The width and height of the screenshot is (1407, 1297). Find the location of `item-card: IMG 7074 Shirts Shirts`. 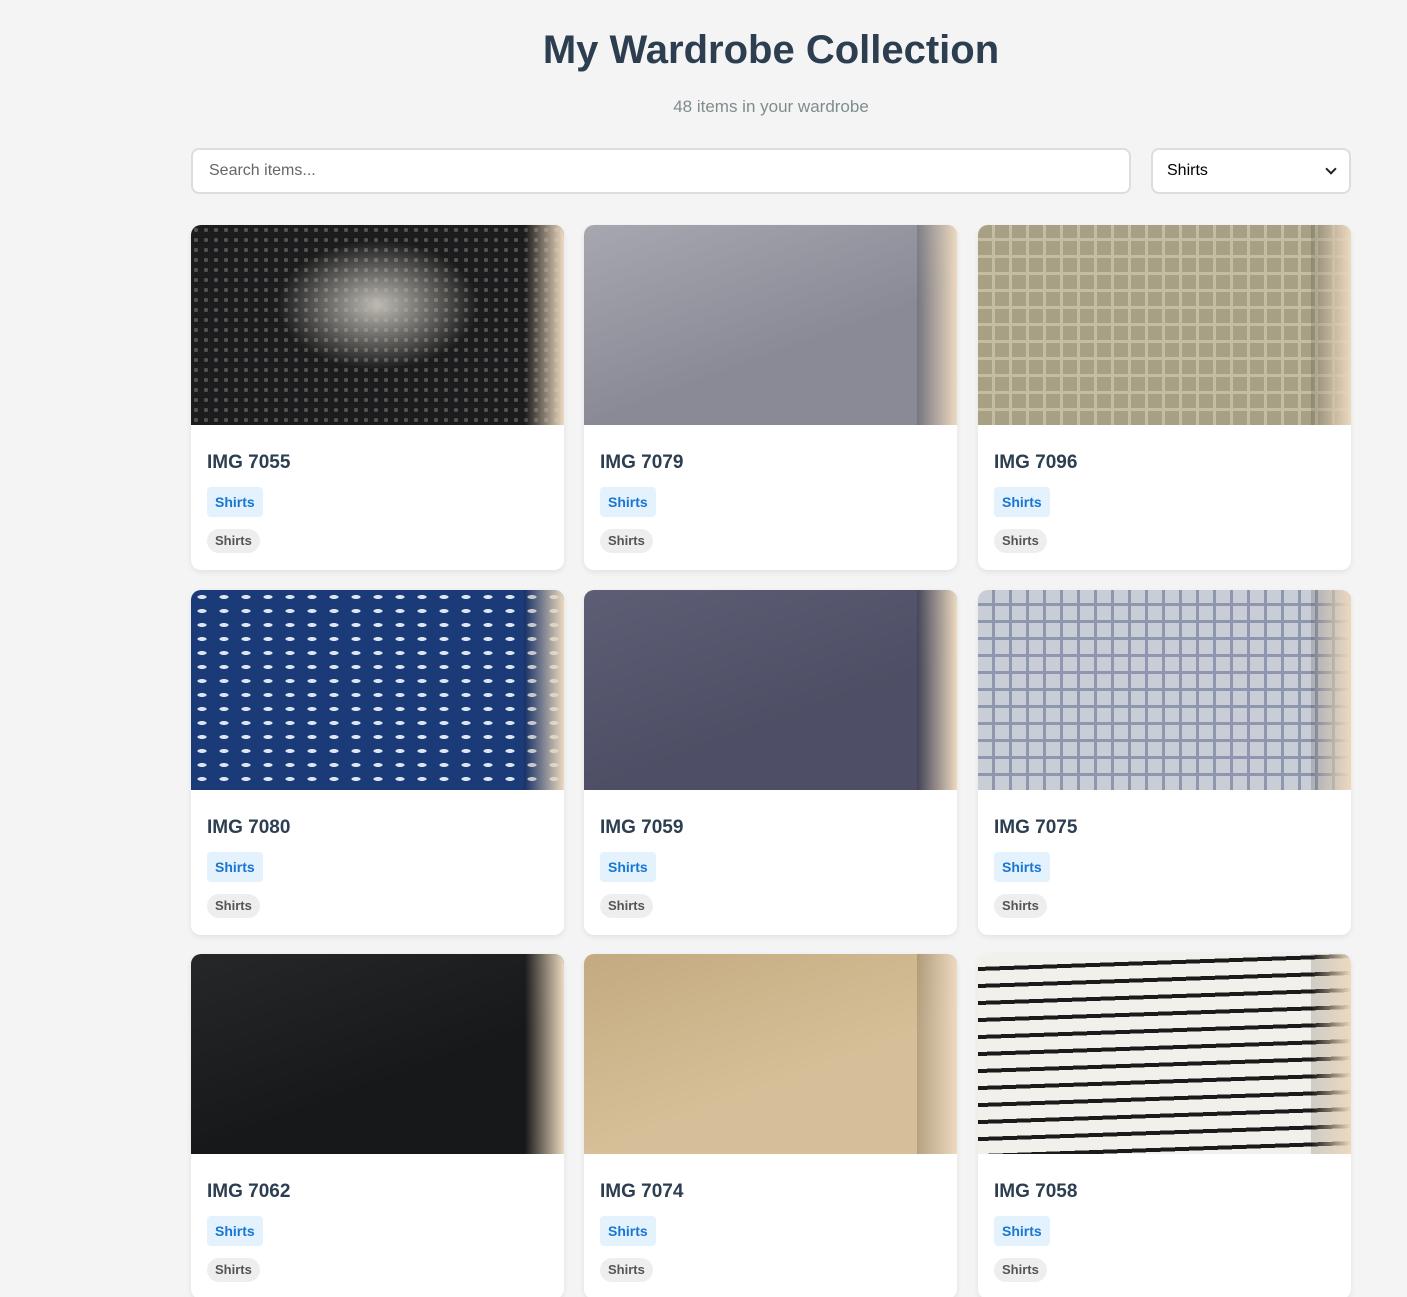

item-card: IMG 7074 Shirts Shirts is located at coordinates (770, 1125).